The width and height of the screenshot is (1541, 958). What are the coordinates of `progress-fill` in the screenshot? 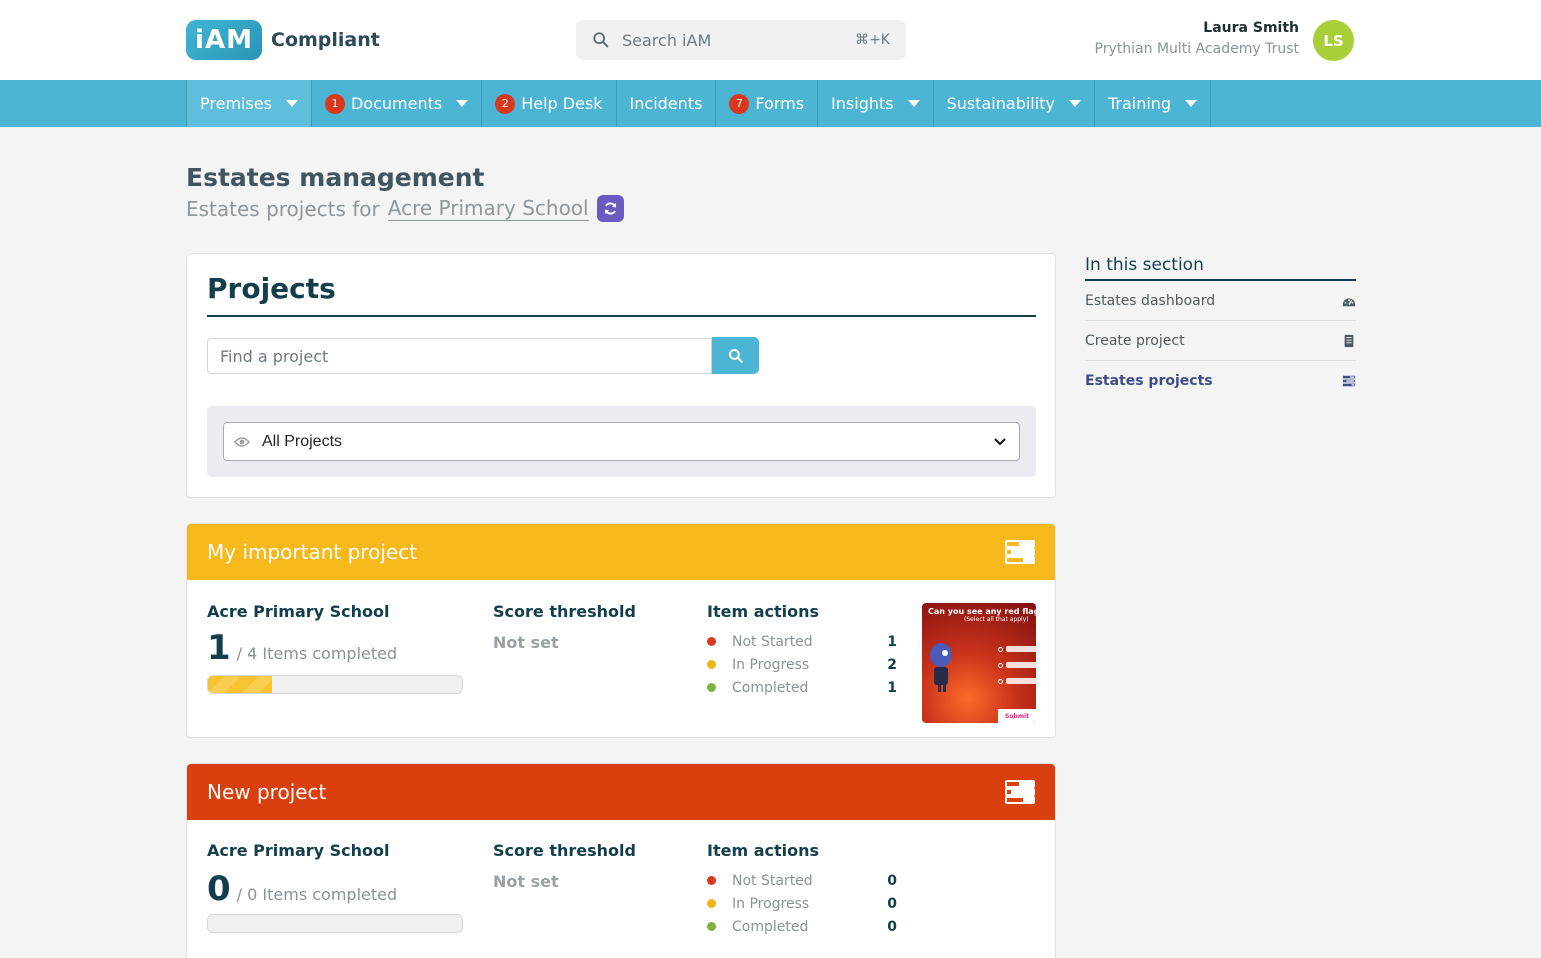 It's located at (240, 684).